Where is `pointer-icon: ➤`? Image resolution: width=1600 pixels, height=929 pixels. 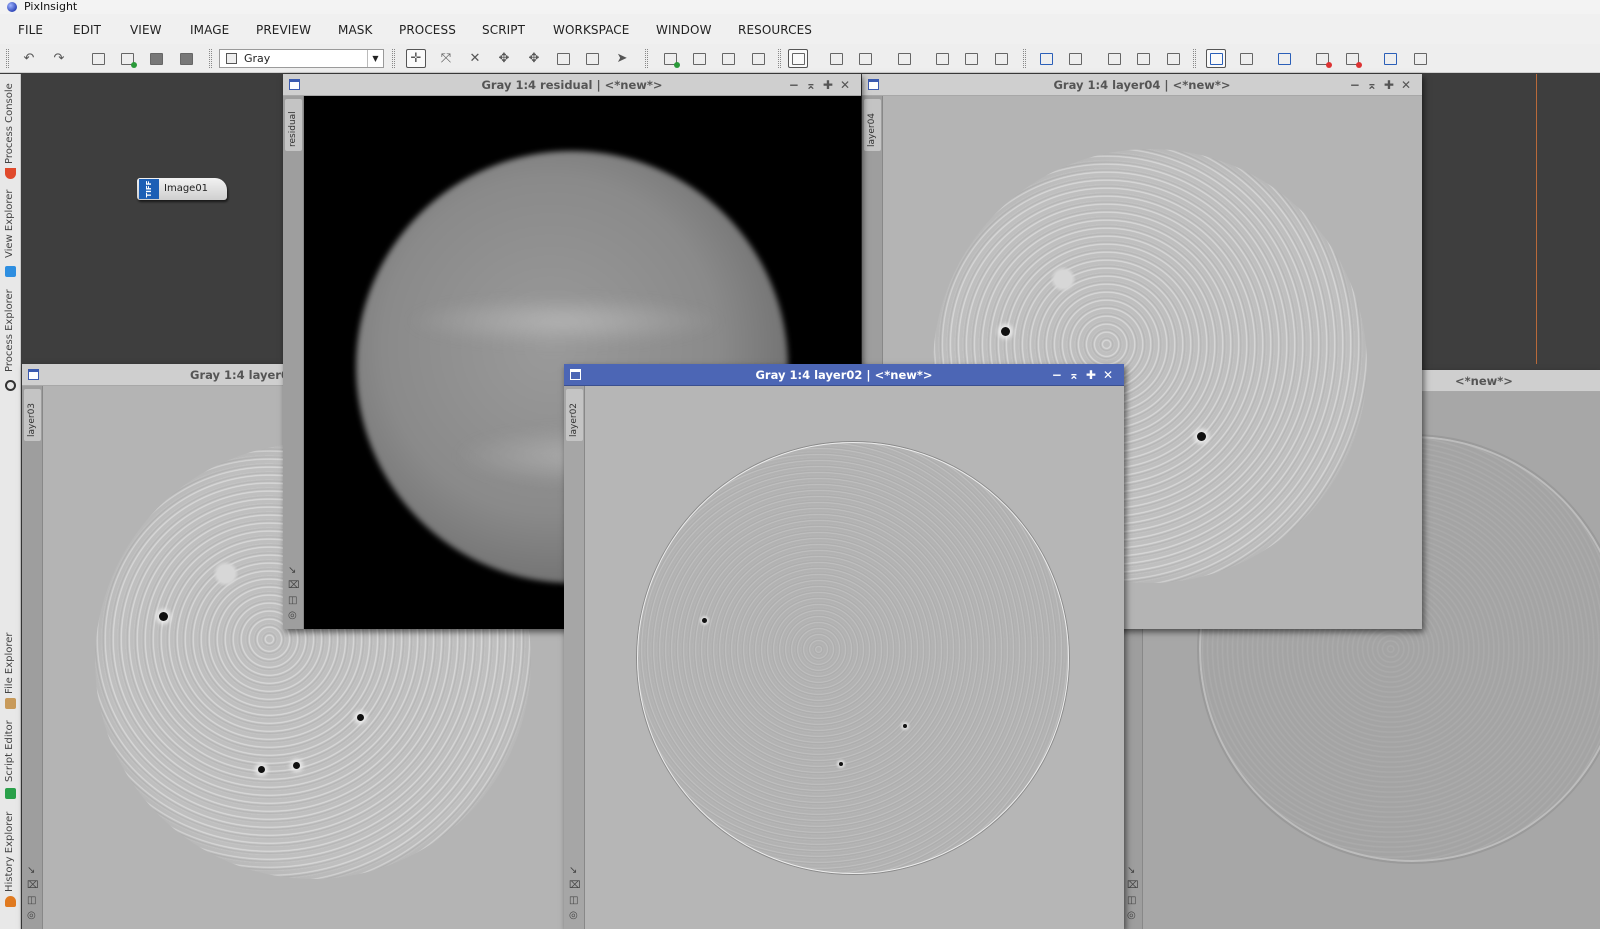
pointer-icon: ➤ is located at coordinates (622, 58).